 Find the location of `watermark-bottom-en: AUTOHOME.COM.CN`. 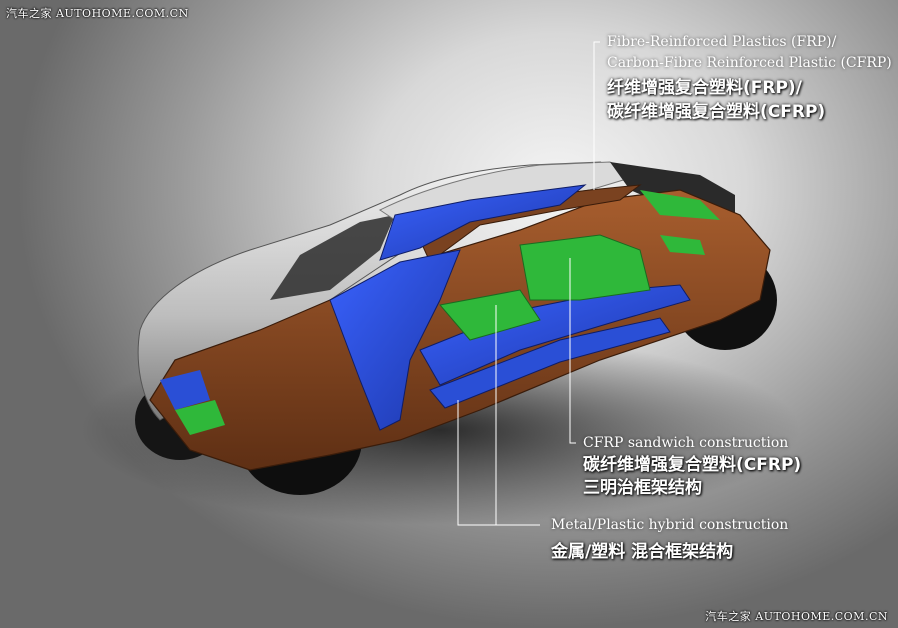

watermark-bottom-en: AUTOHOME.COM.CN is located at coordinates (821, 616).